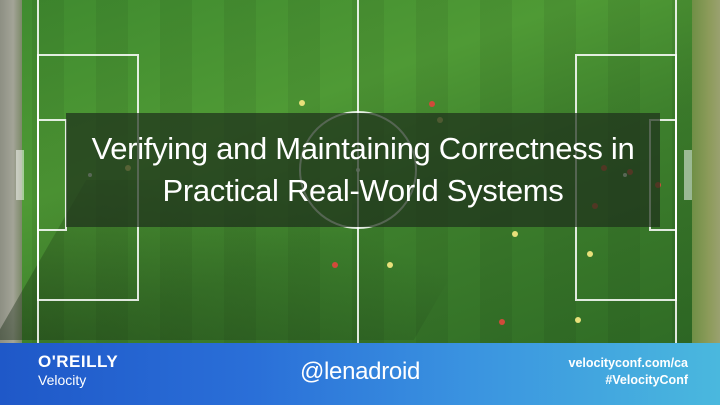 The width and height of the screenshot is (720, 405). Describe the element at coordinates (646, 380) in the screenshot. I see `conference-hashtag: #VelocityConf` at that location.